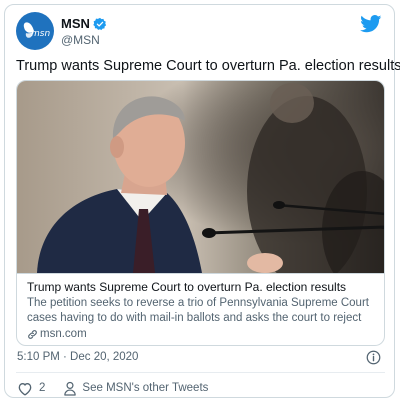 This screenshot has height=403, width=400. Describe the element at coordinates (41, 34) in the screenshot. I see `avatar-wordmark: msn` at that location.